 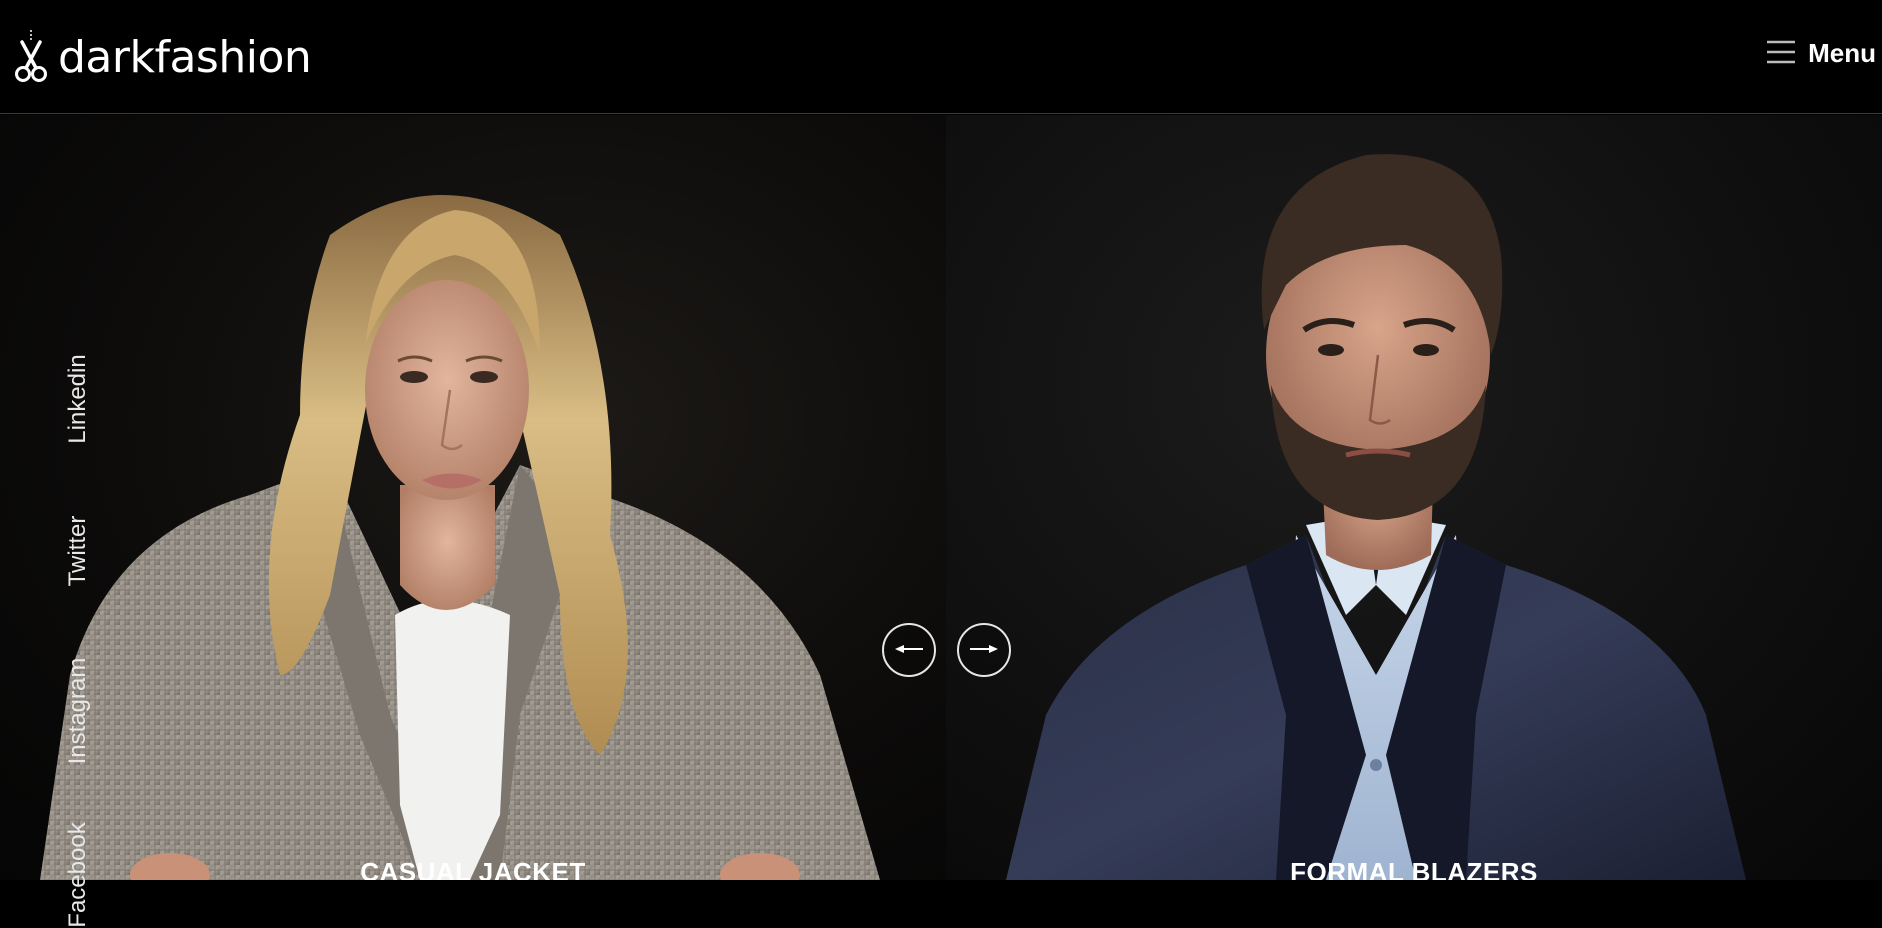 I want to click on hamburger-icon, so click(x=1781, y=54).